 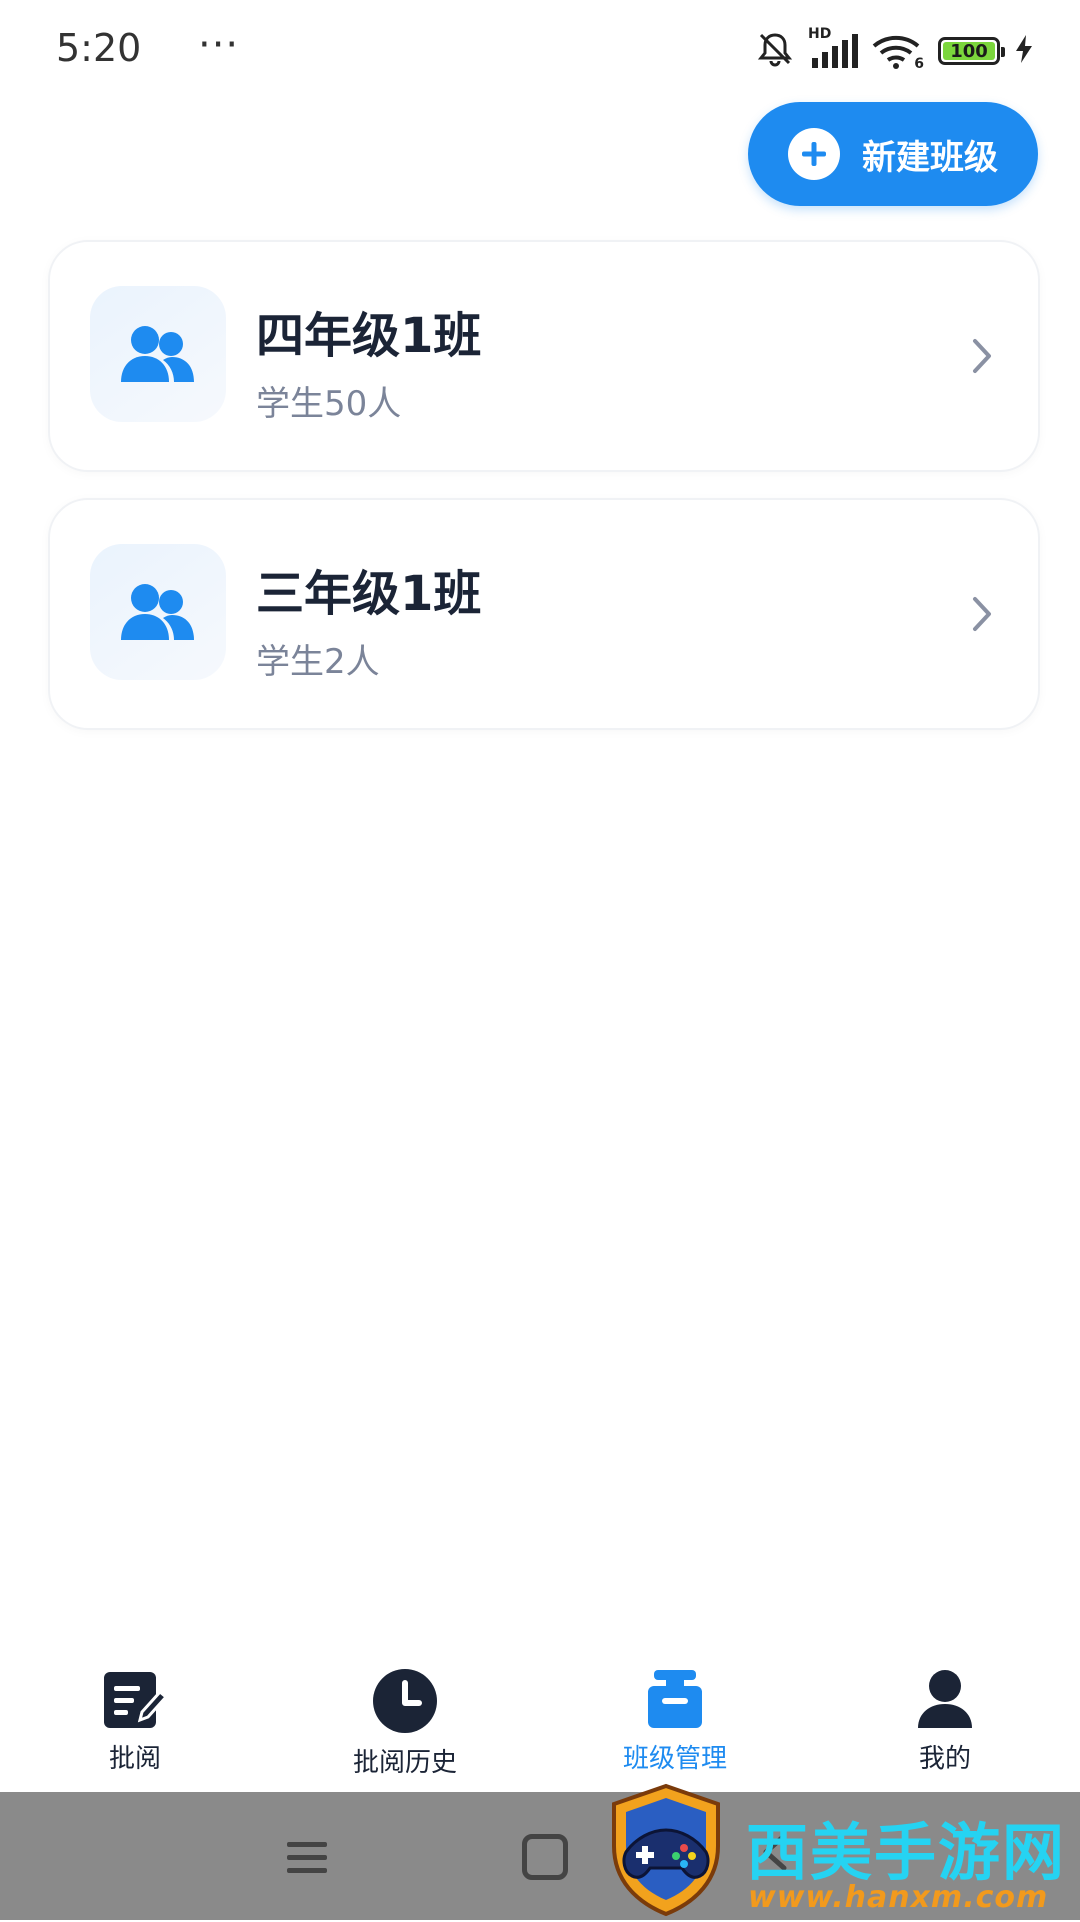 I want to click on new-class-button: 新建班级, so click(x=893, y=154).